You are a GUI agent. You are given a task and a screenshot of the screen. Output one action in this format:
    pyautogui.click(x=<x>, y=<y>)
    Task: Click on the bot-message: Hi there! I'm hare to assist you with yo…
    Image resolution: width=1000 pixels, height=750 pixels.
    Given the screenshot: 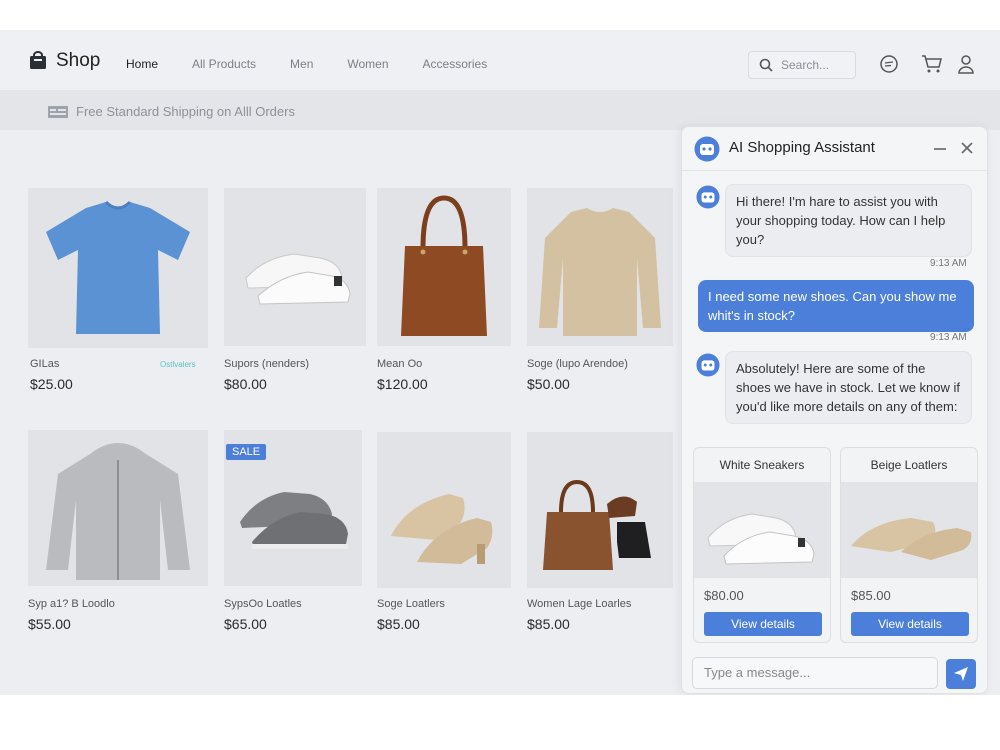 What is the action you would take?
    pyautogui.click(x=848, y=220)
    